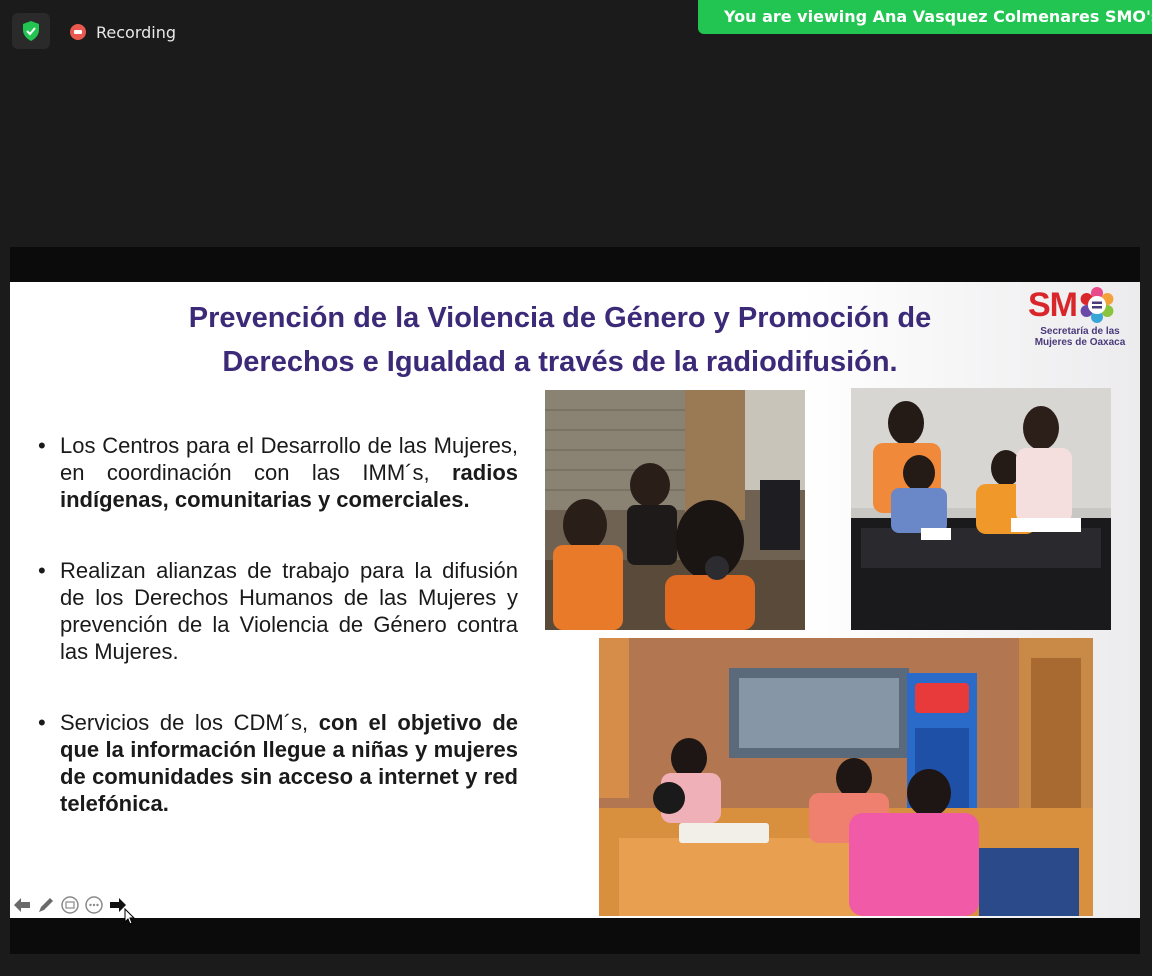 This screenshot has height=976, width=1152. What do you see at coordinates (1097, 305) in the screenshot?
I see `logo-flower-icon` at bounding box center [1097, 305].